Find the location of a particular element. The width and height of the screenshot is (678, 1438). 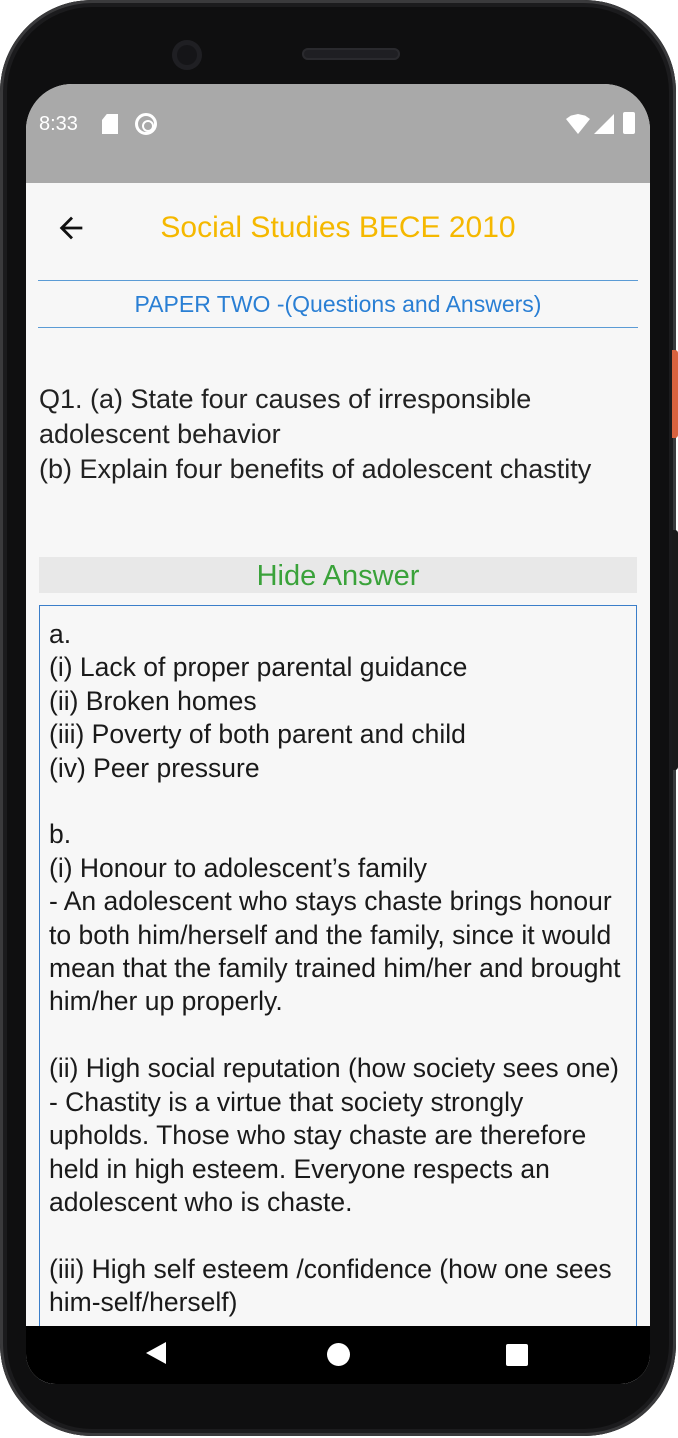

nav-home-icon is located at coordinates (338, 1354).